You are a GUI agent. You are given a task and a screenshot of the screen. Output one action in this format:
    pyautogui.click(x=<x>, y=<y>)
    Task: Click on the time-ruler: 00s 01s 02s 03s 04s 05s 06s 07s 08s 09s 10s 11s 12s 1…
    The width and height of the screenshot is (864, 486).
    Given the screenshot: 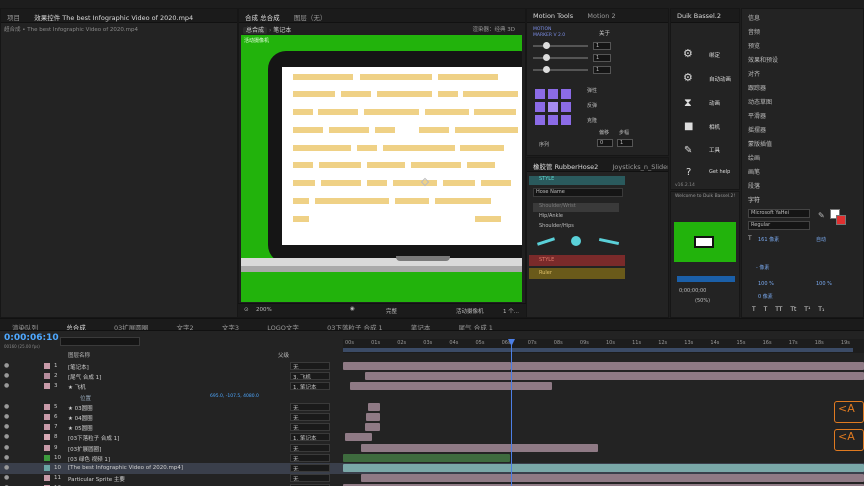 What is the action you would take?
    pyautogui.click(x=603, y=346)
    